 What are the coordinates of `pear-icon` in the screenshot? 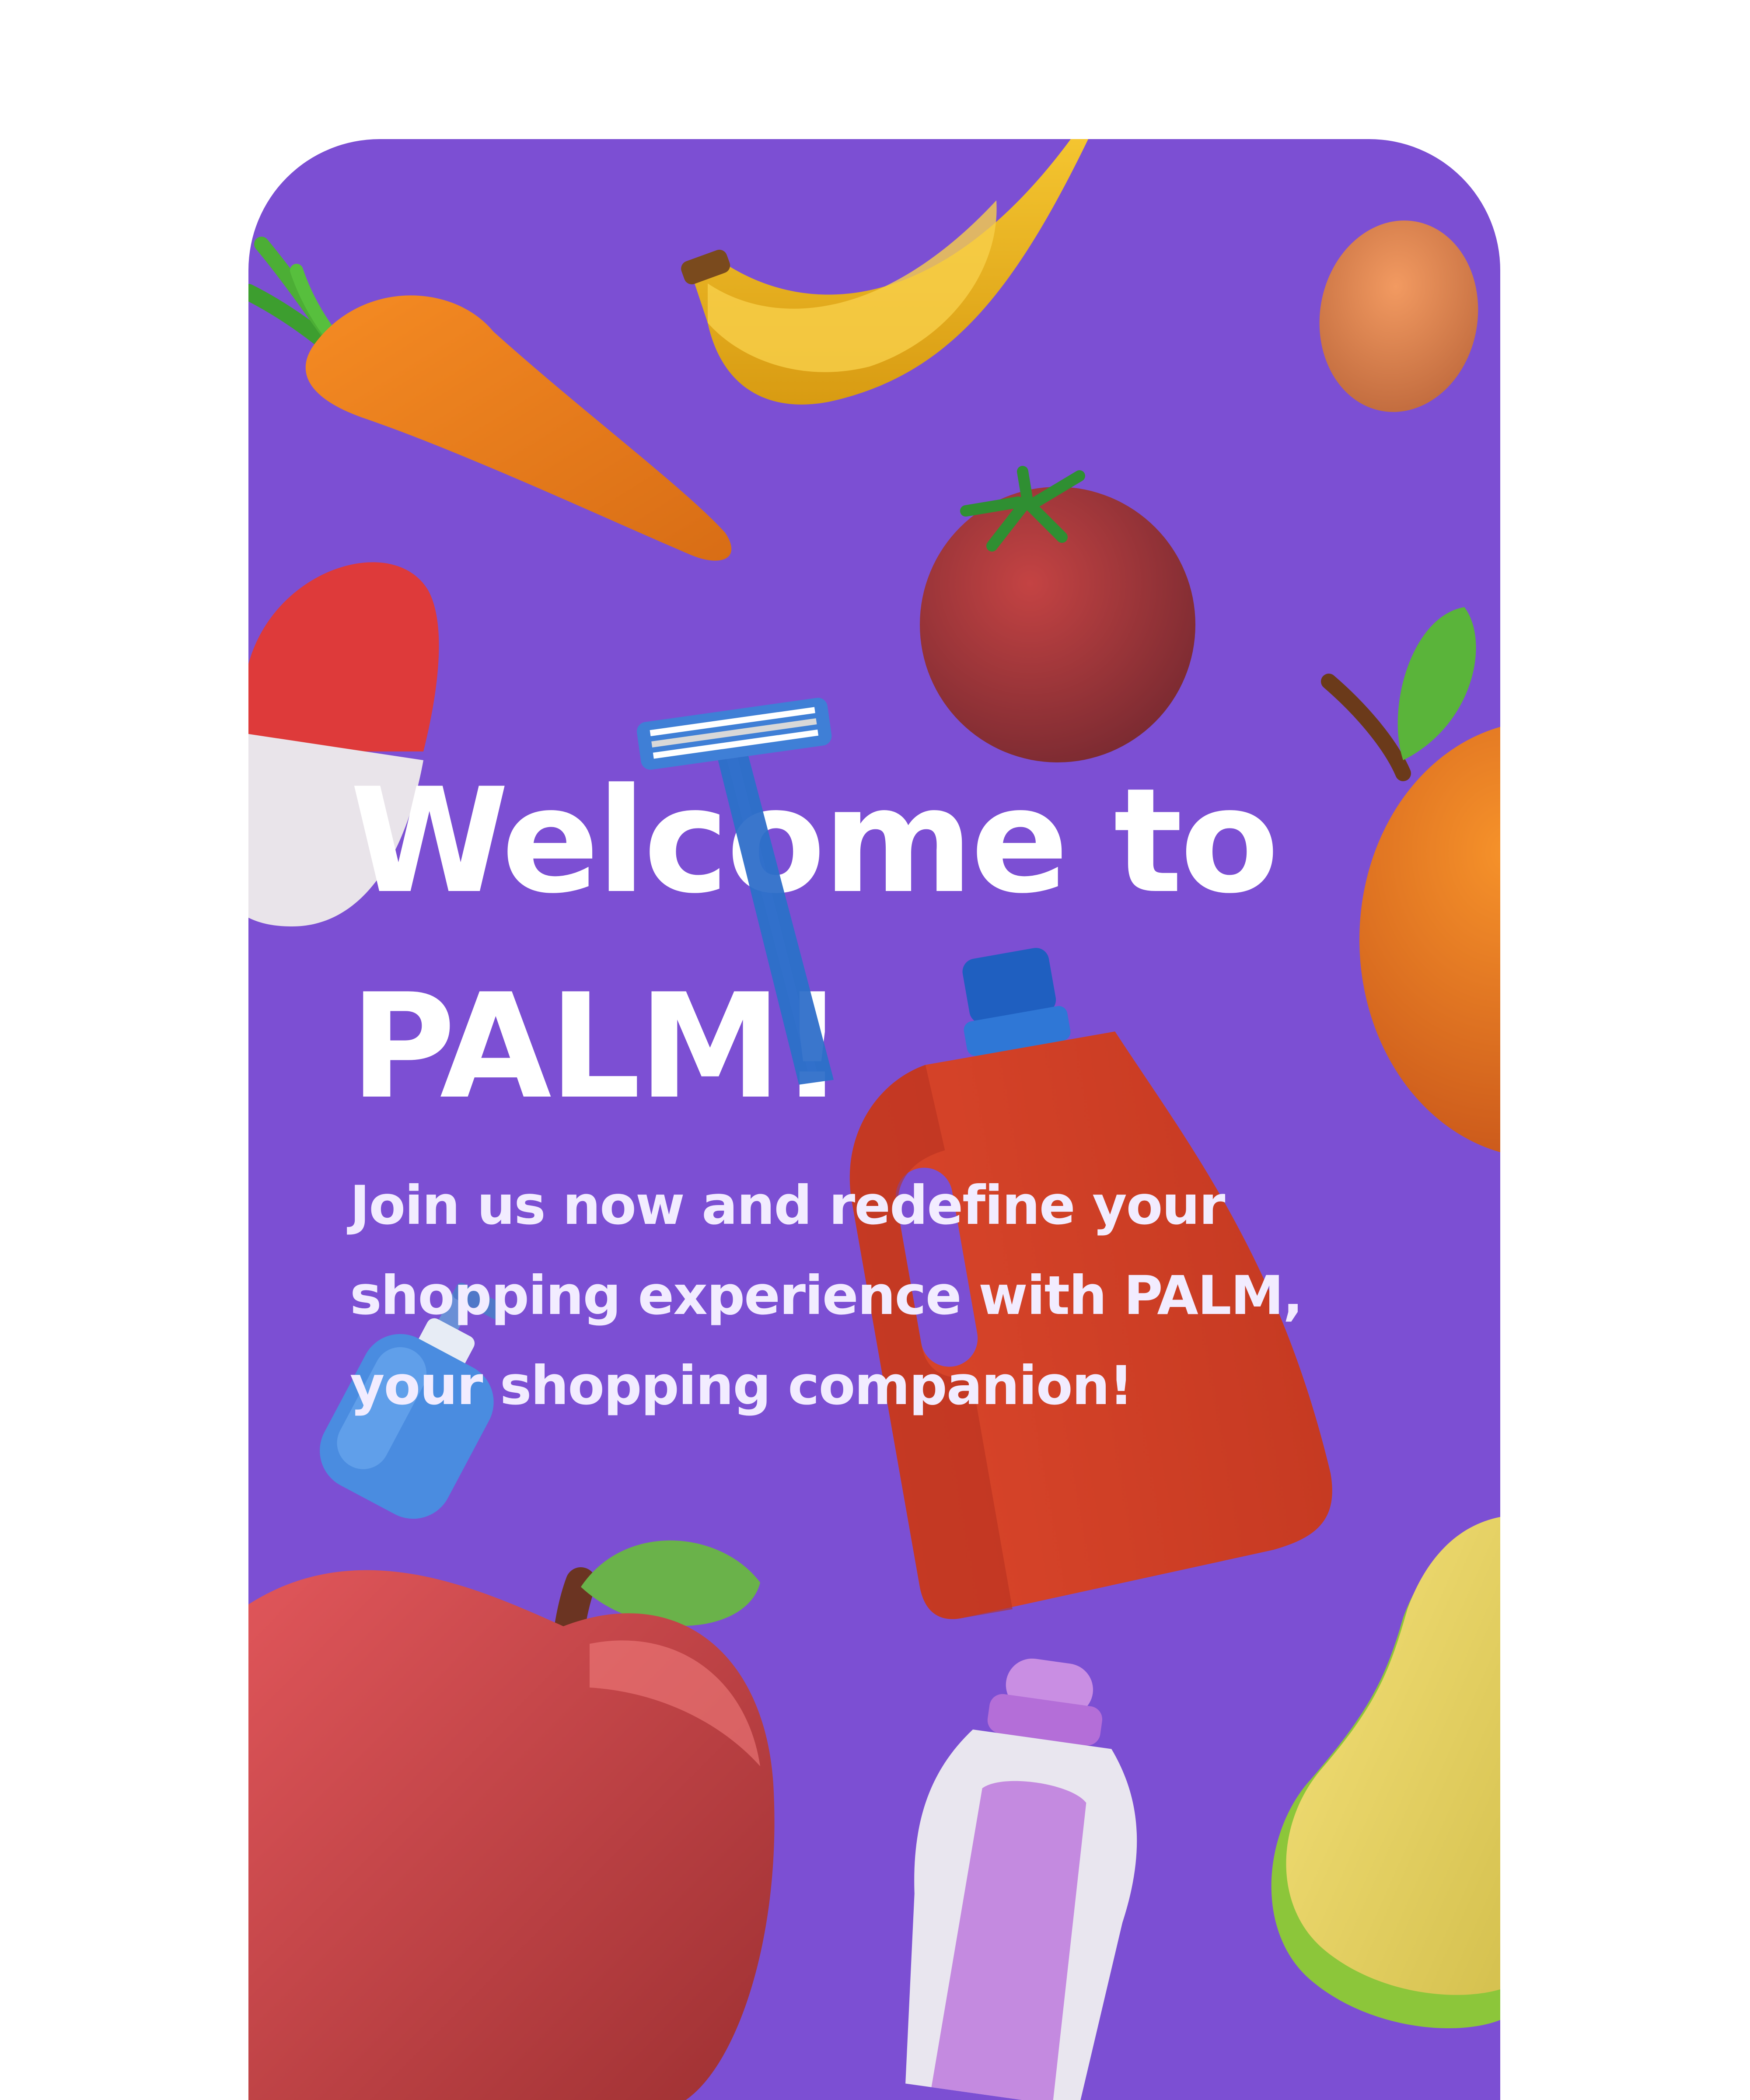 It's located at (1385, 1773).